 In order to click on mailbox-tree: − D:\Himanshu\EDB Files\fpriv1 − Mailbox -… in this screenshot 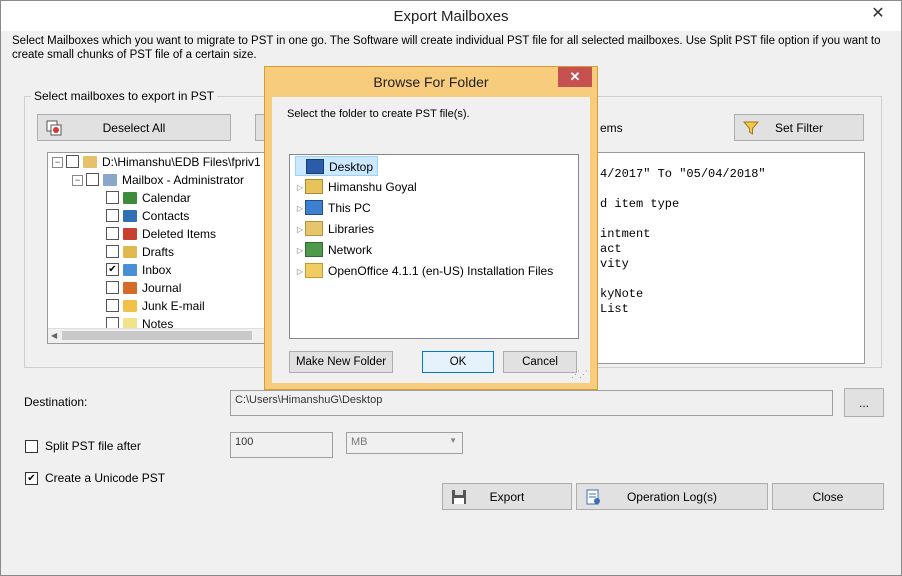, I will do `click(158, 248)`.